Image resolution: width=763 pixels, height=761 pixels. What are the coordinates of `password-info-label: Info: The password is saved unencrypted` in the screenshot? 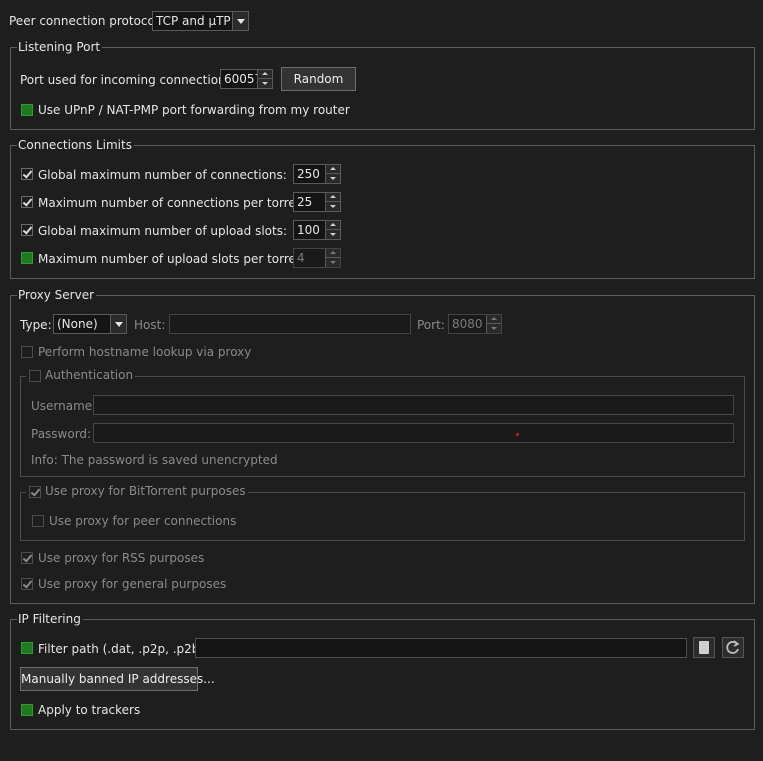 It's located at (154, 460).